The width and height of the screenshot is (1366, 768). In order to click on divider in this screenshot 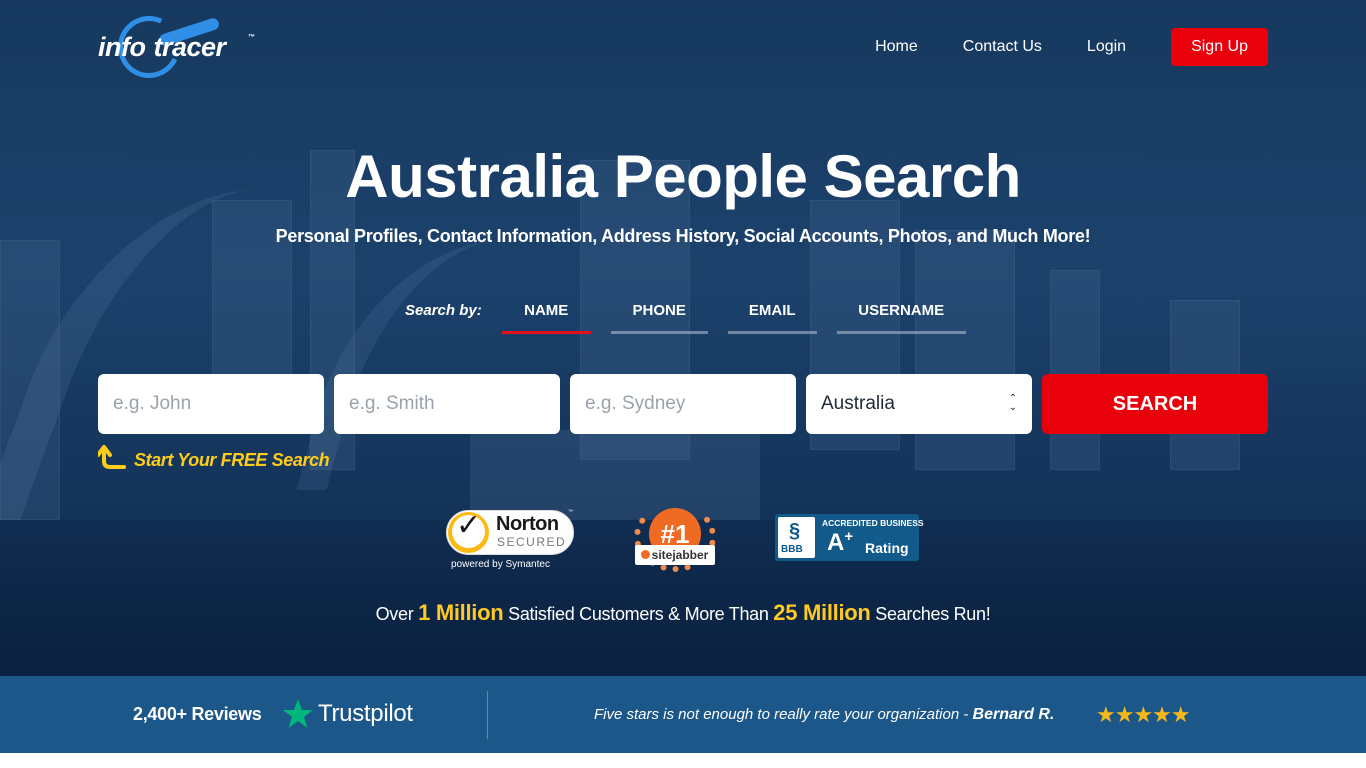, I will do `click(487, 715)`.